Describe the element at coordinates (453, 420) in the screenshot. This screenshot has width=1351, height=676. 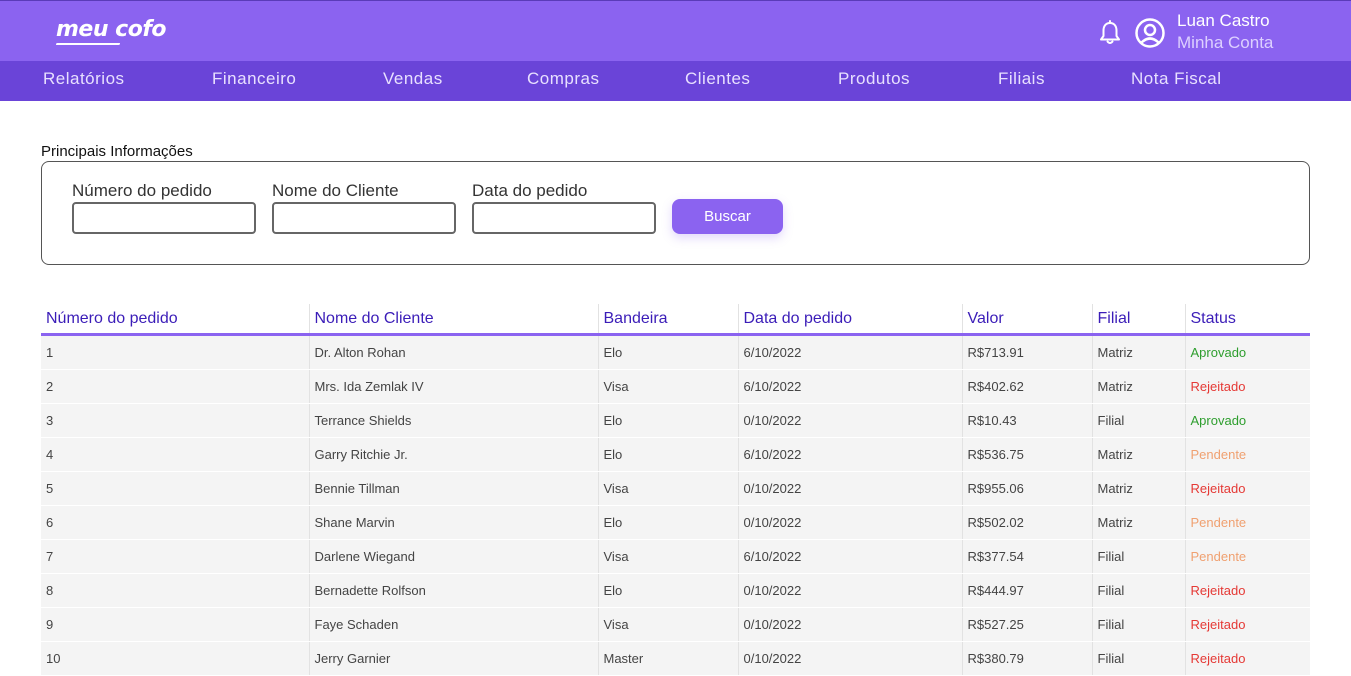
I see `cell-client-name: Terrance Shields` at that location.